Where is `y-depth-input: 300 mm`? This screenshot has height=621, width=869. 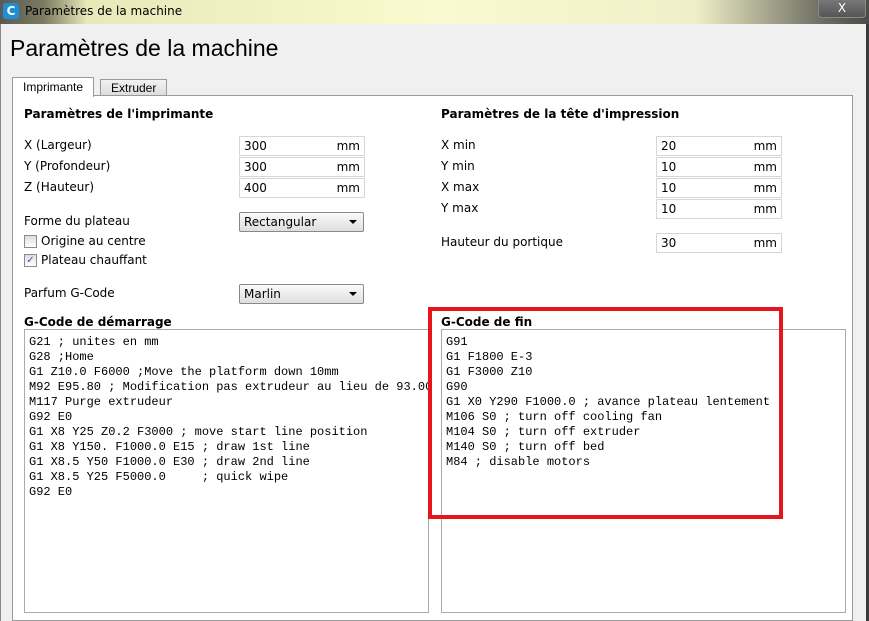
y-depth-input: 300 mm is located at coordinates (302, 167).